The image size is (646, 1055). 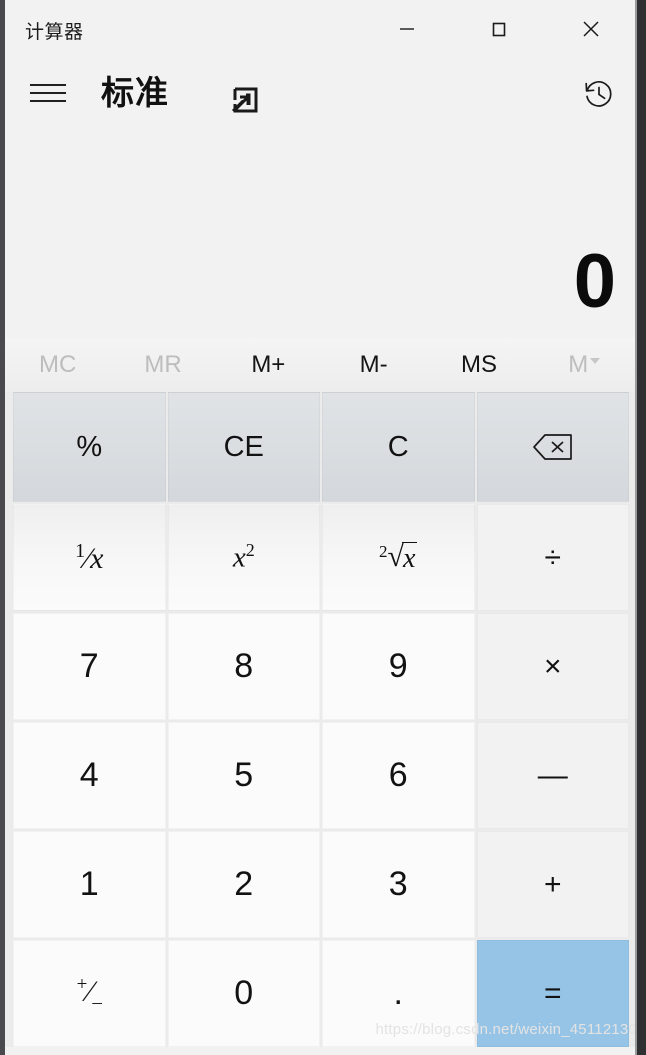 I want to click on memory-clear-label: MC, so click(x=58, y=364).